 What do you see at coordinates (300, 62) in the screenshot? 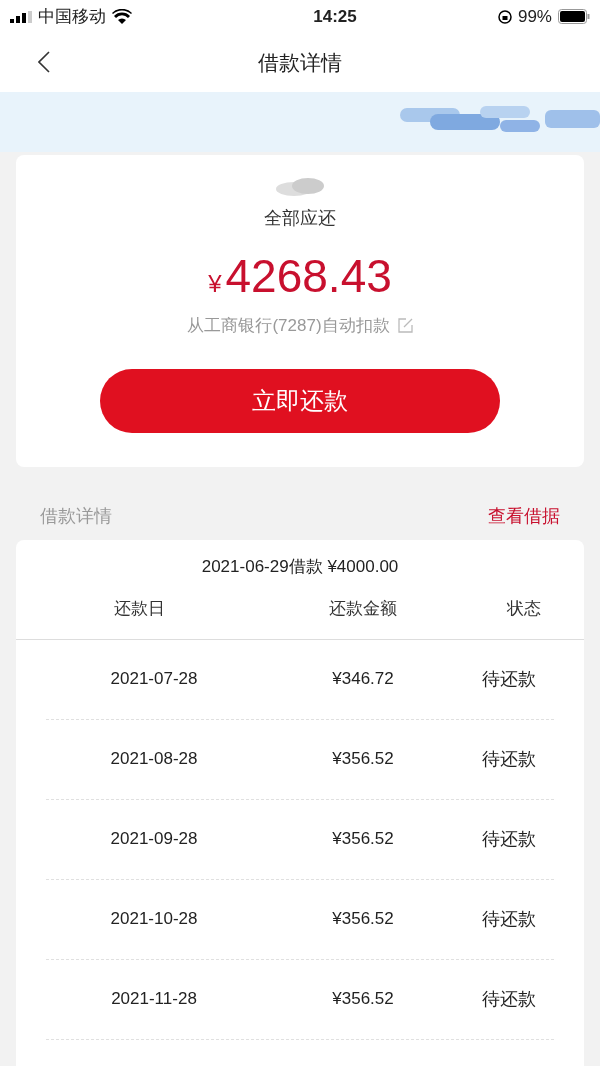
I see `page-title: 借款详情` at bounding box center [300, 62].